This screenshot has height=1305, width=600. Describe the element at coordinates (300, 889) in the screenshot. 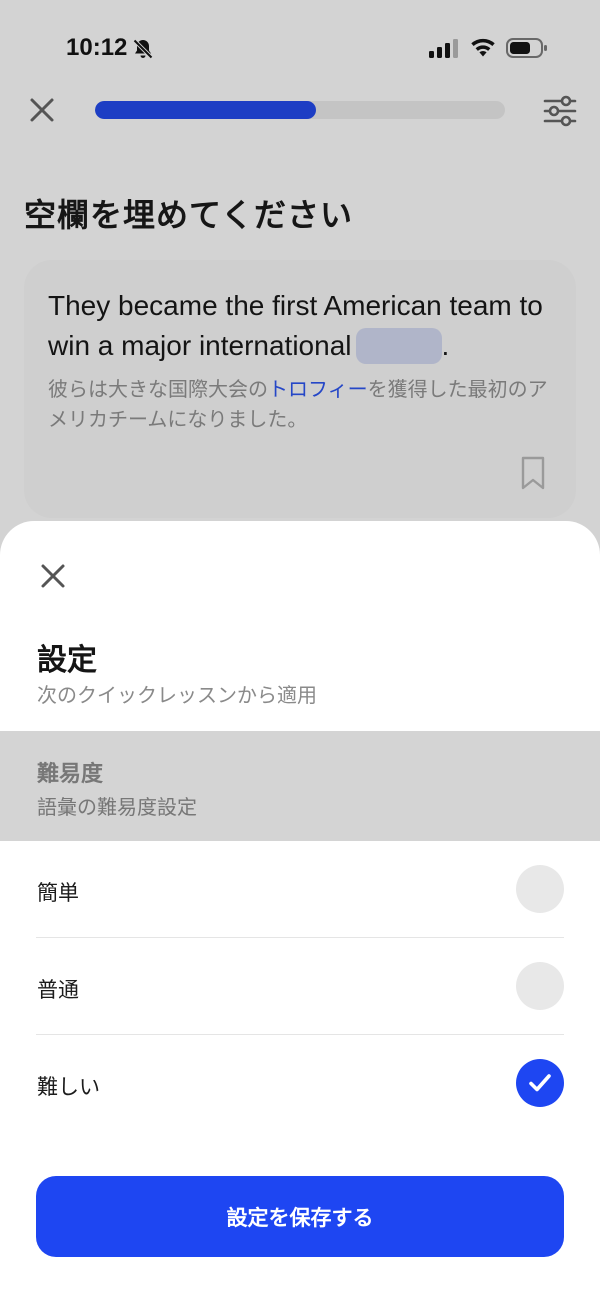

I see `option-easy: 簡単` at that location.